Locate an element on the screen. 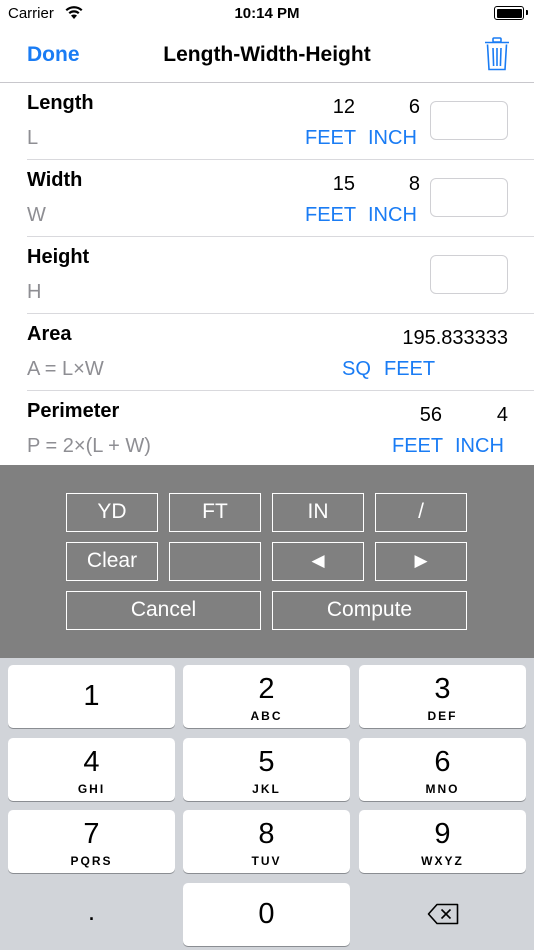 Image resolution: width=534 pixels, height=950 pixels. key-digit: 8 is located at coordinates (266, 834).